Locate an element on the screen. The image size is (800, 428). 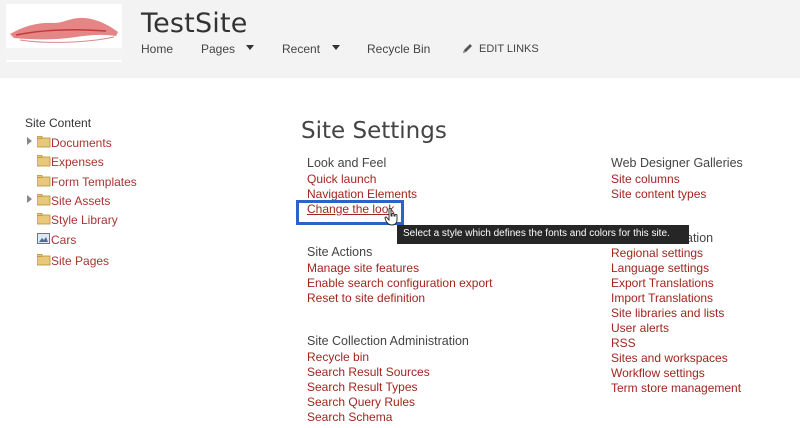
group-title: Look and Feel is located at coordinates (347, 163).